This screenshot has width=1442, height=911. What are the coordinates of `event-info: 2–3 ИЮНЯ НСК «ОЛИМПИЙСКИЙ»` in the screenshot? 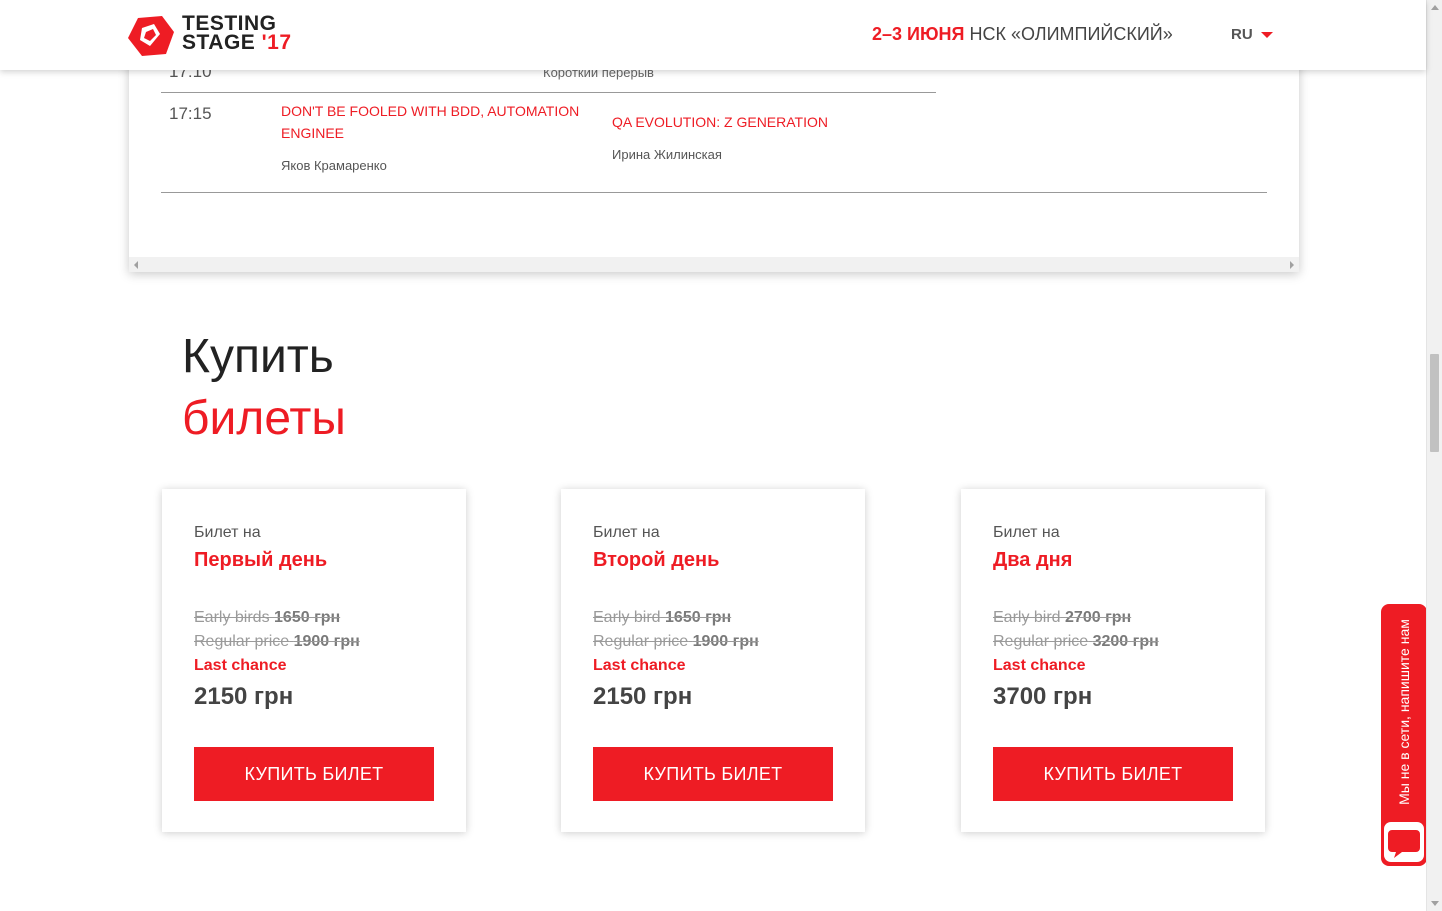 It's located at (1022, 34).